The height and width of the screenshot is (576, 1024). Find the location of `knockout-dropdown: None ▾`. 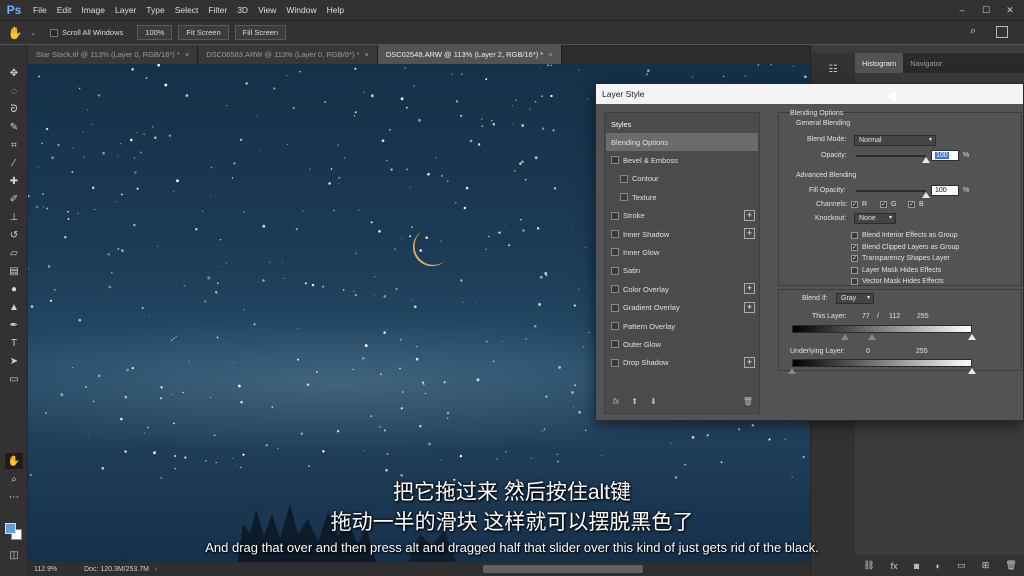

knockout-dropdown: None ▾ is located at coordinates (875, 218).